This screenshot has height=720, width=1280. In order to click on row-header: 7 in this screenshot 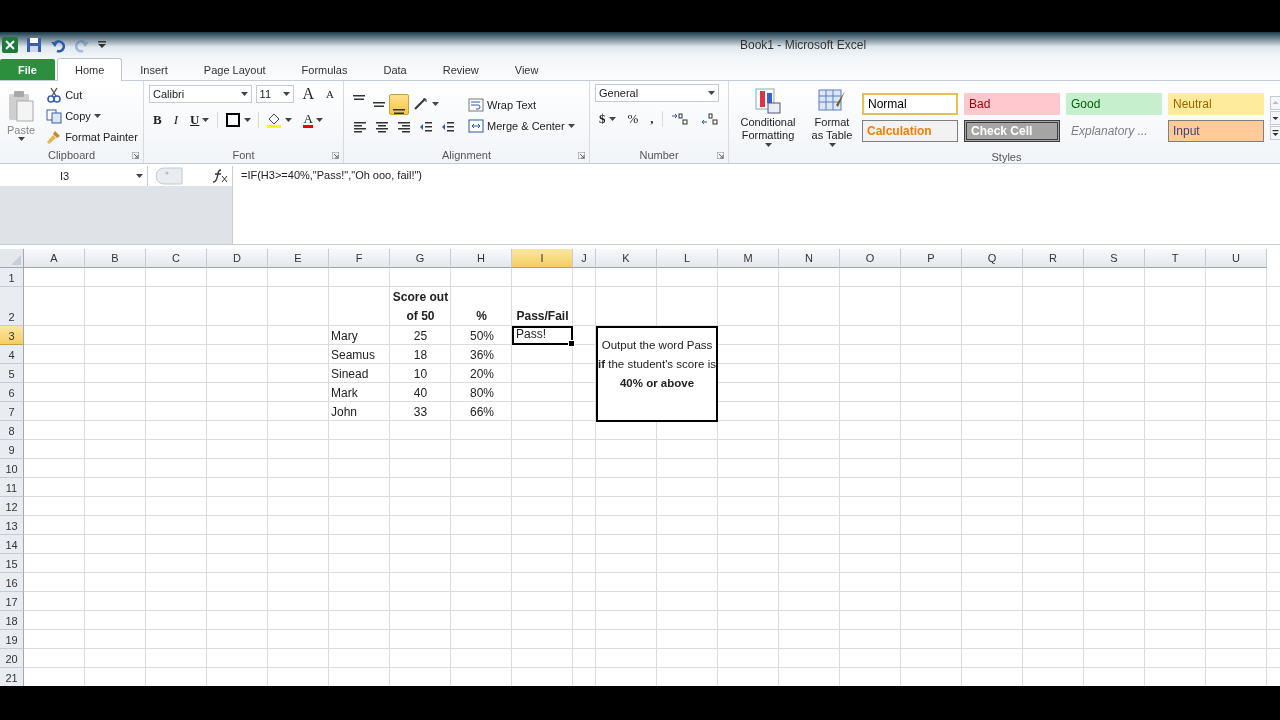, I will do `click(12, 411)`.